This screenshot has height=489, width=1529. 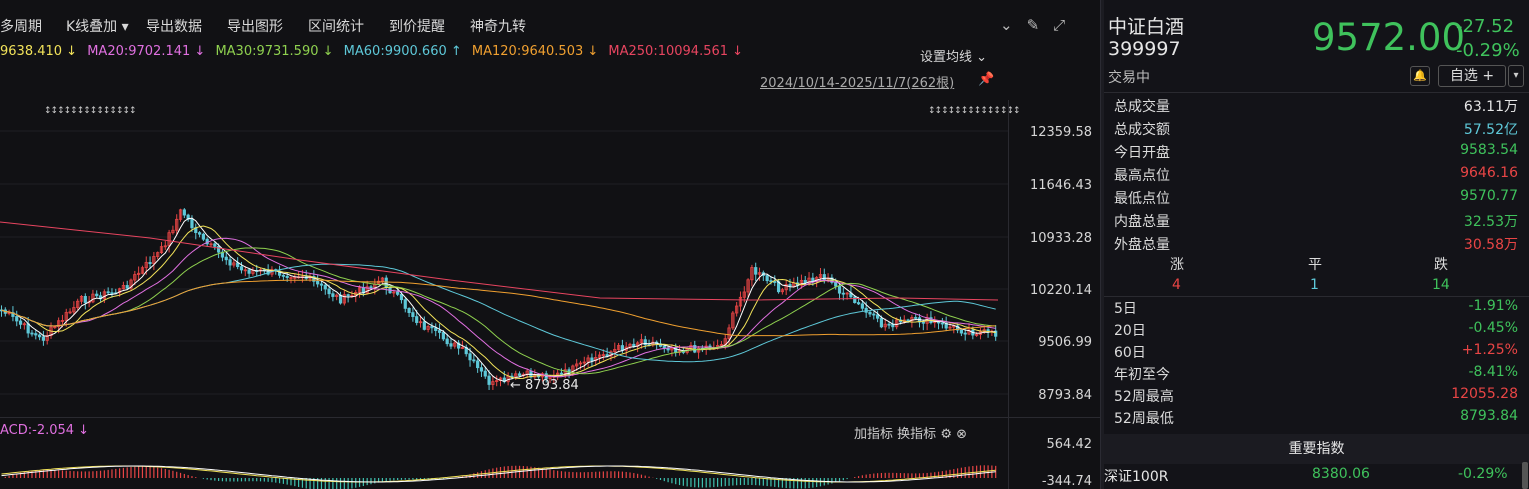 What do you see at coordinates (1125, 309) in the screenshot?
I see `period-key: 5日` at bounding box center [1125, 309].